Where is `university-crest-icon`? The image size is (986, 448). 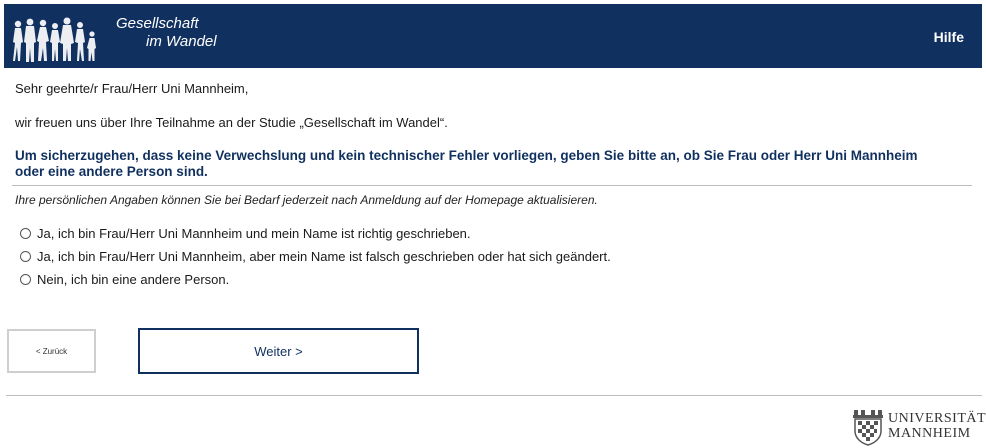 university-crest-icon is located at coordinates (868, 428).